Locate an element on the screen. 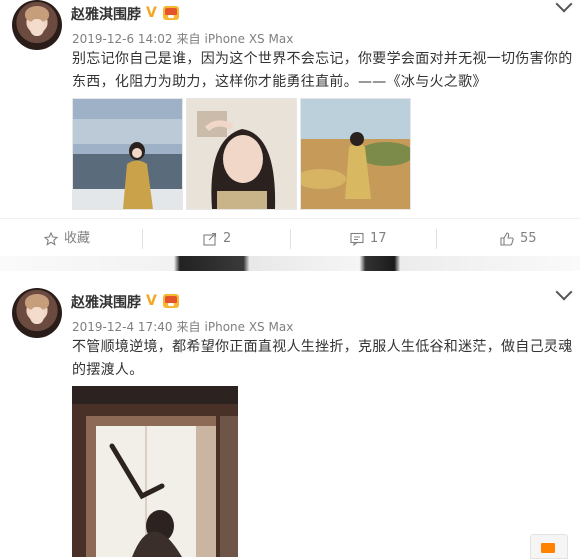 This screenshot has height=559, width=580. post-meta: 2019-12-6 14:02 来自 iPhone XS Max is located at coordinates (184, 38).